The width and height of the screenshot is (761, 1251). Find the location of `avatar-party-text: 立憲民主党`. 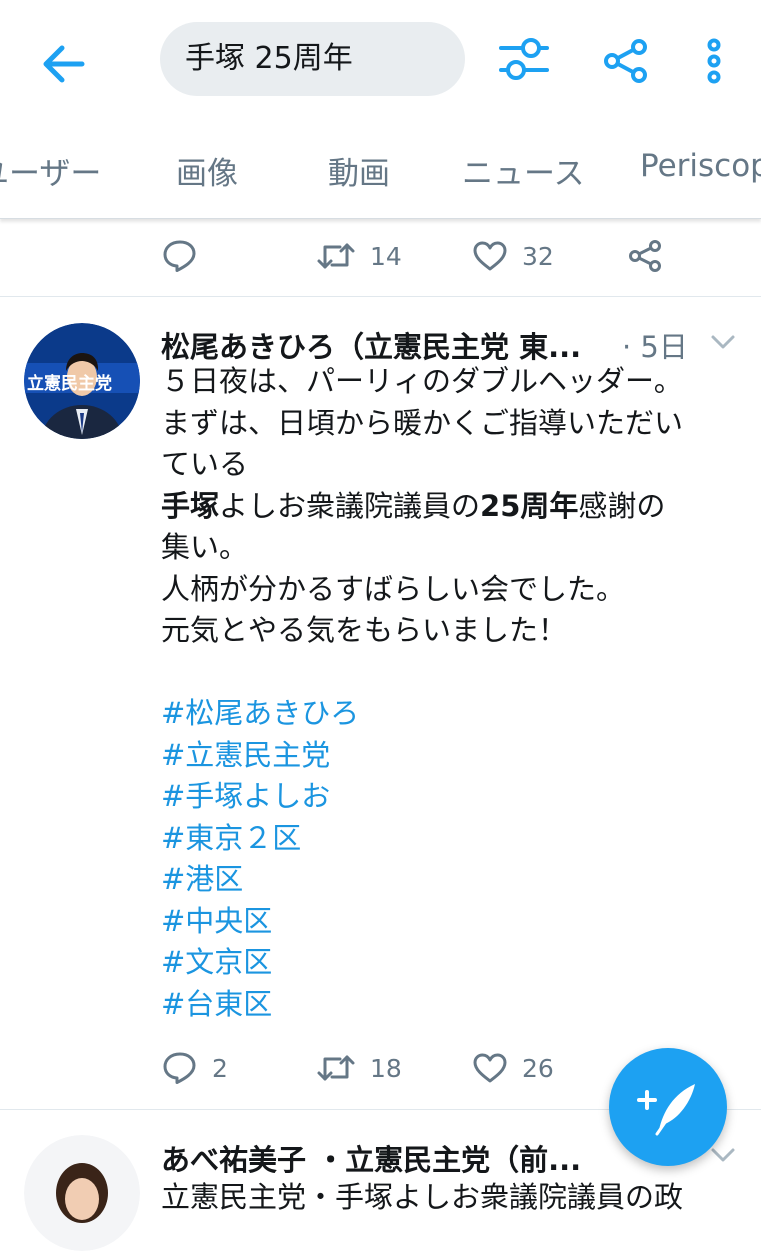

avatar-party-text: 立憲民主党 is located at coordinates (69, 383).